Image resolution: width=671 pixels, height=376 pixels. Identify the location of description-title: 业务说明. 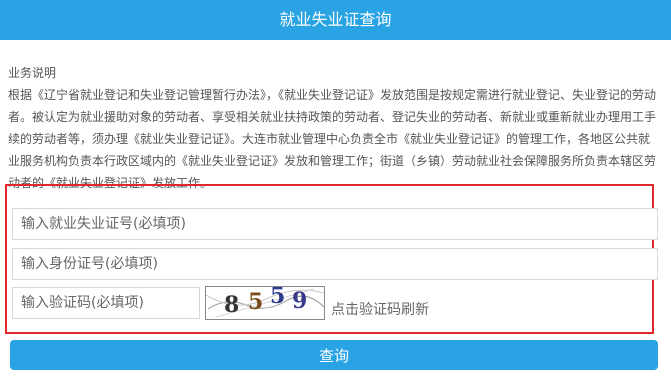
(32, 73).